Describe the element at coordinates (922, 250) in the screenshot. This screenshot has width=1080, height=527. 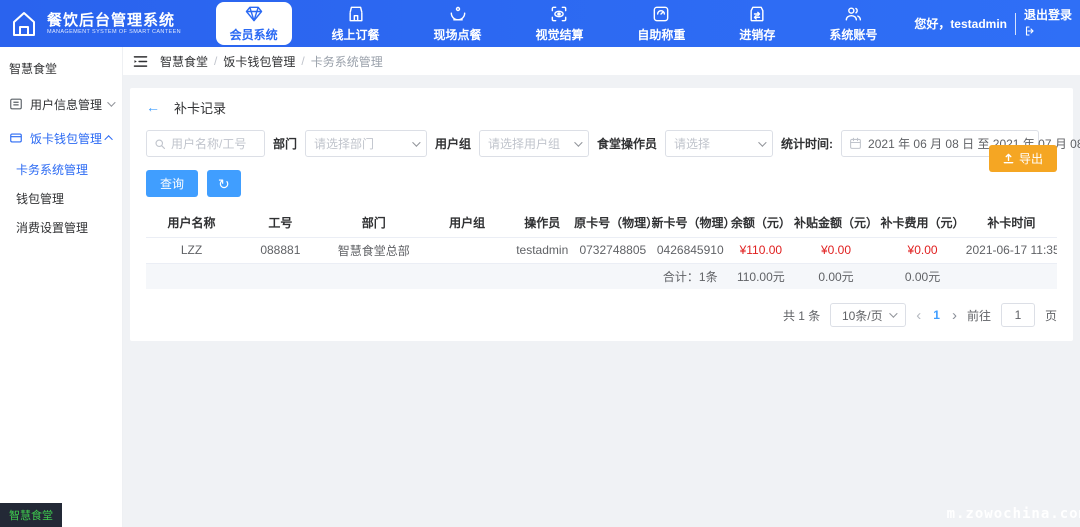
I see `cell-fee: ¥0.00` at that location.